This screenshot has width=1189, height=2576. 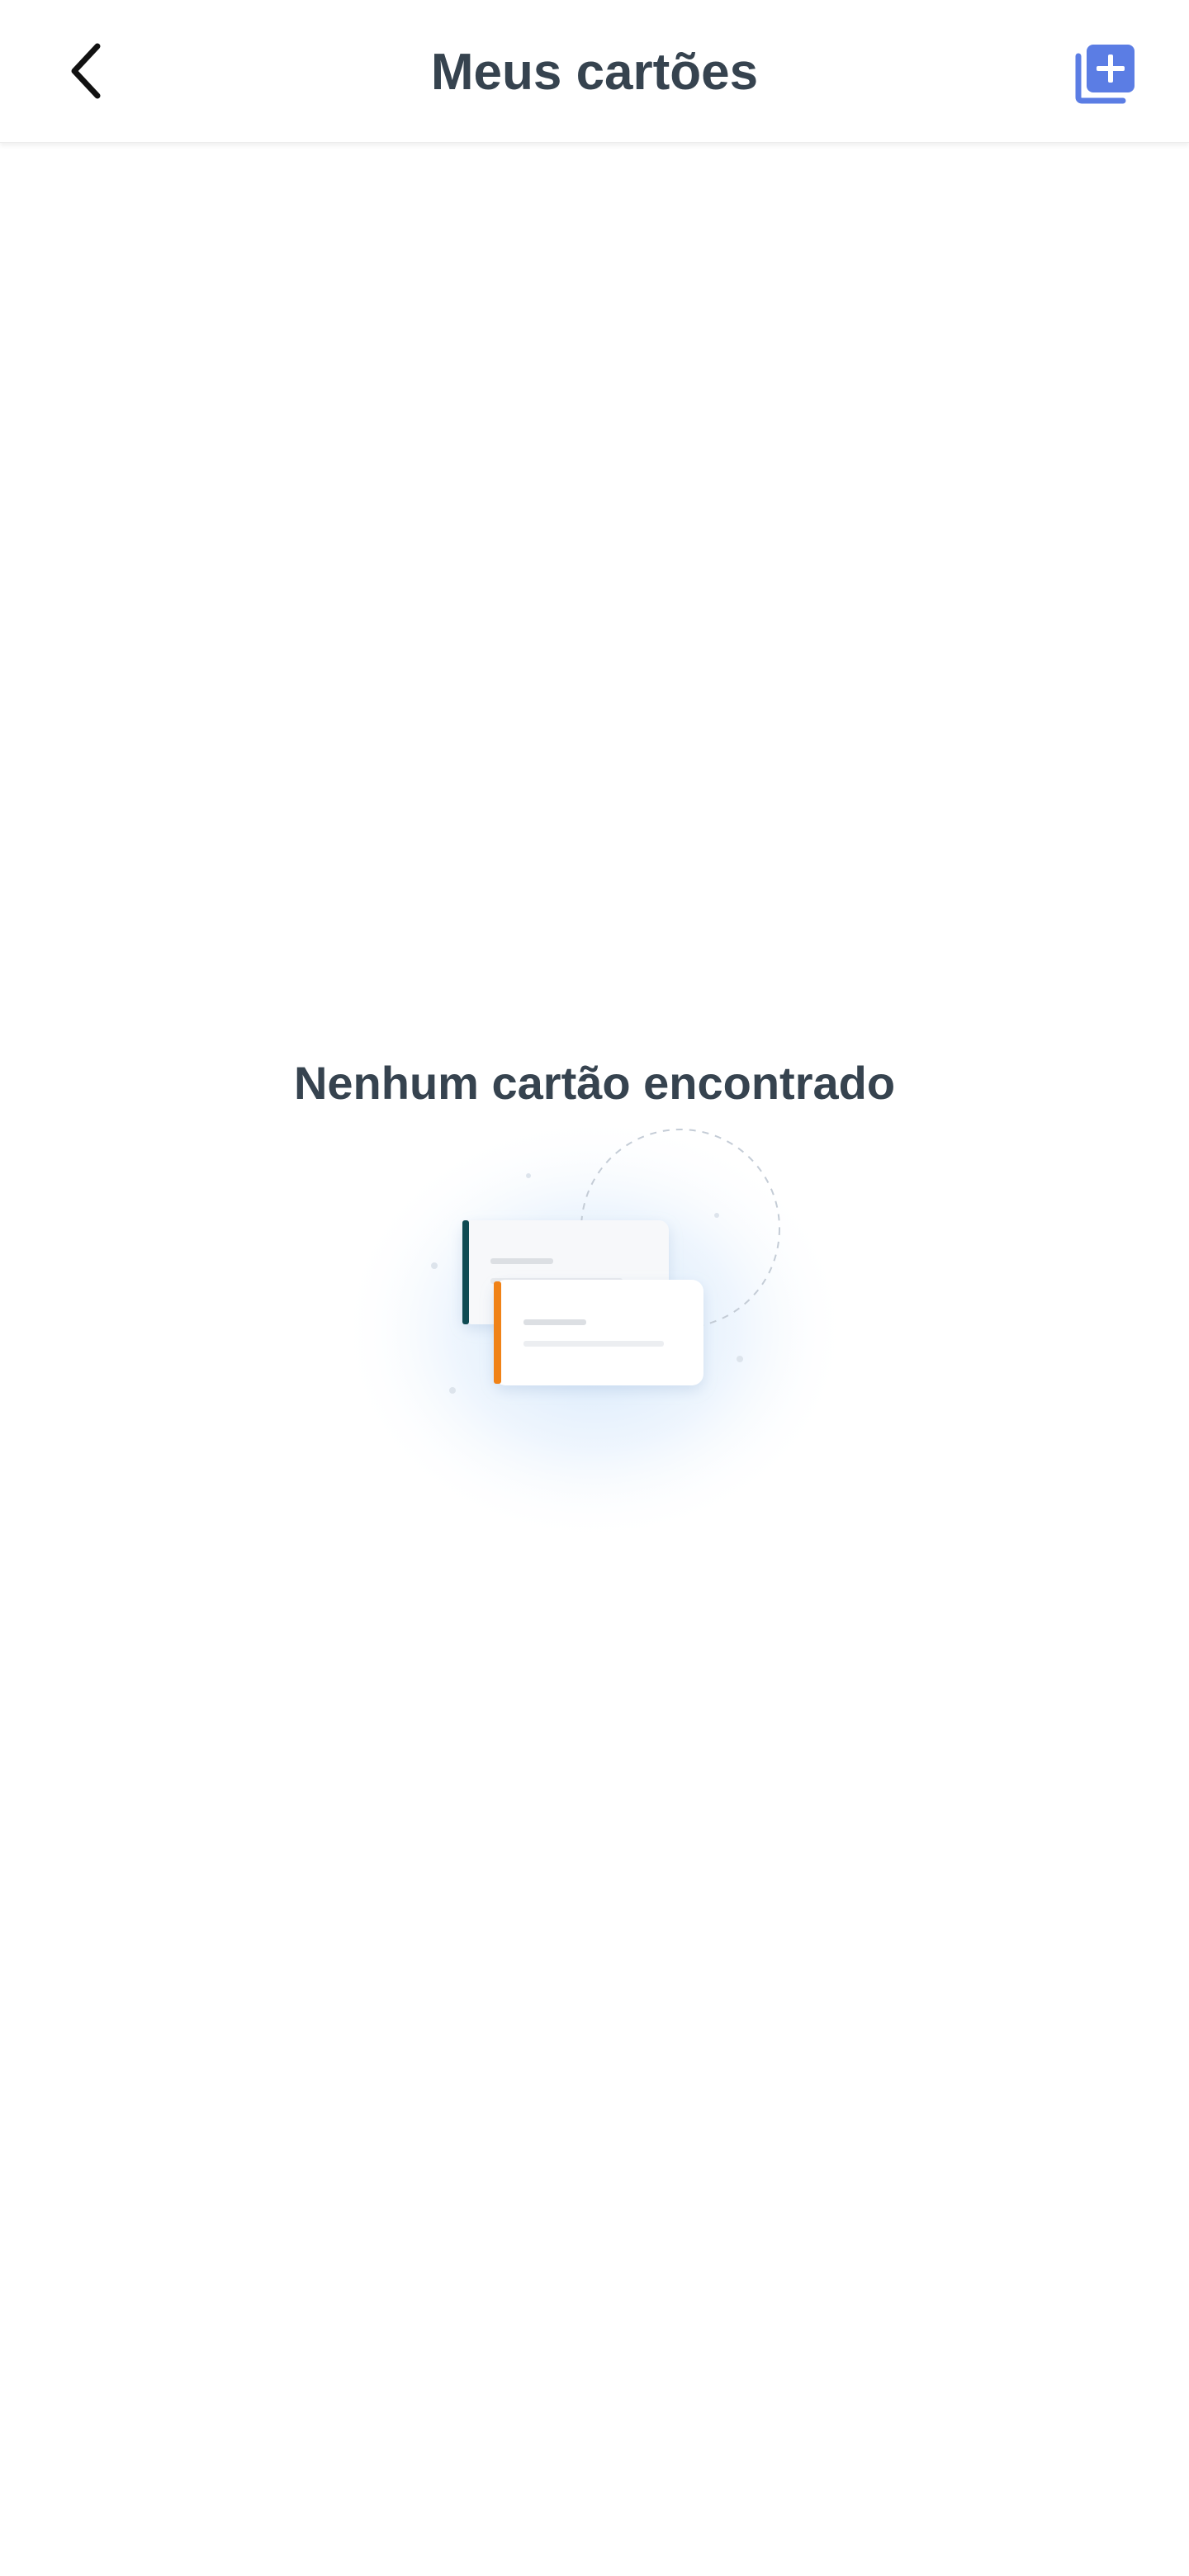 I want to click on library-add-icon, so click(x=1105, y=74).